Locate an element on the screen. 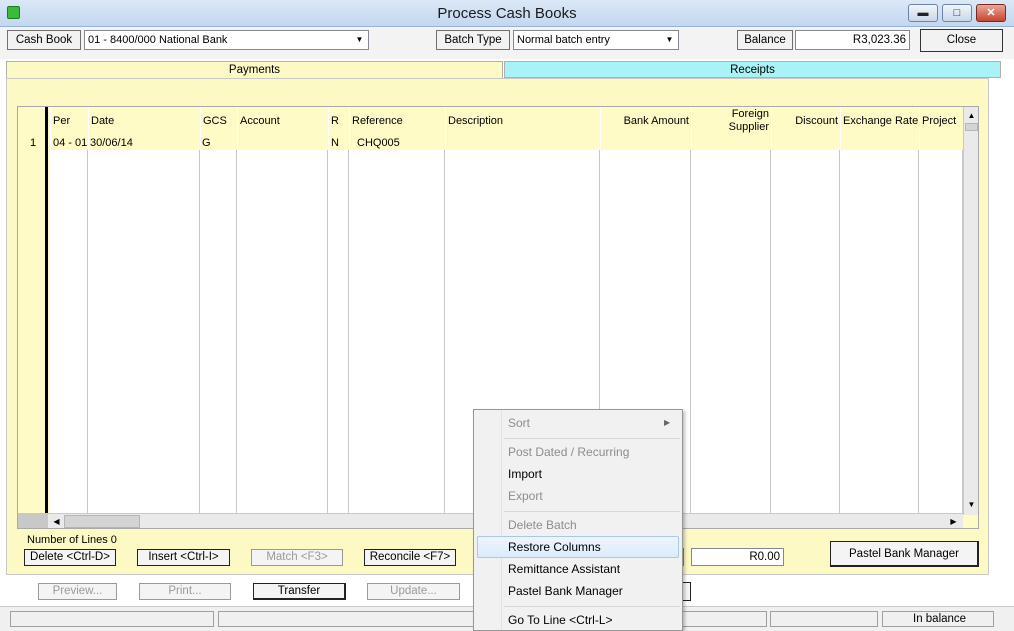  gcs-column is located at coordinates (218, 311).